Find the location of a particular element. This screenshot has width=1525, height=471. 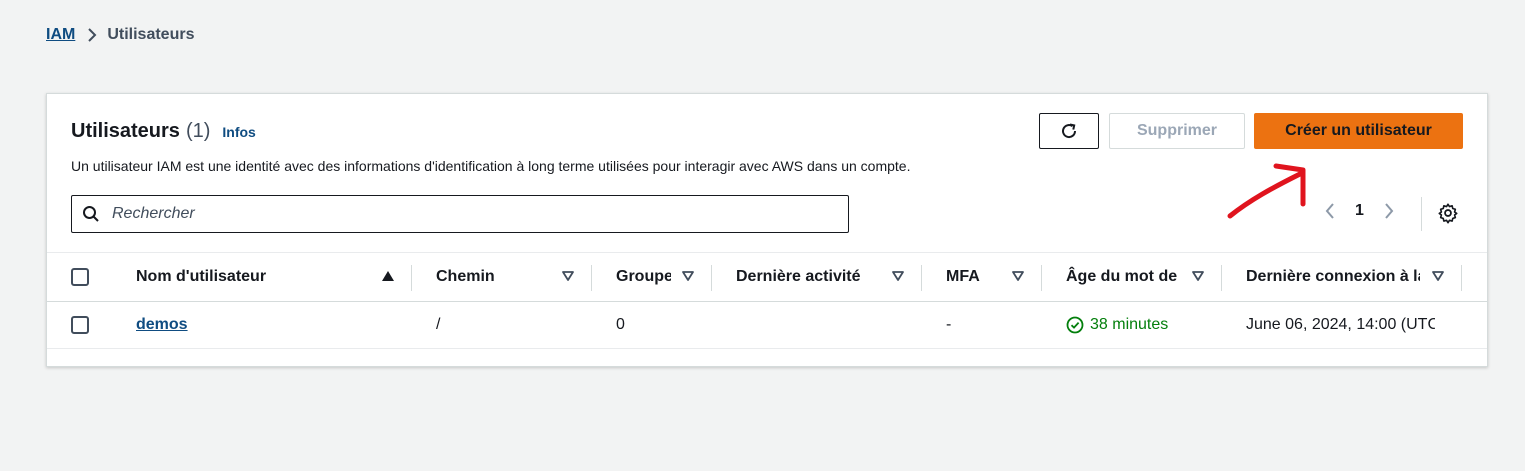

chevron-left-icon is located at coordinates (1330, 211).